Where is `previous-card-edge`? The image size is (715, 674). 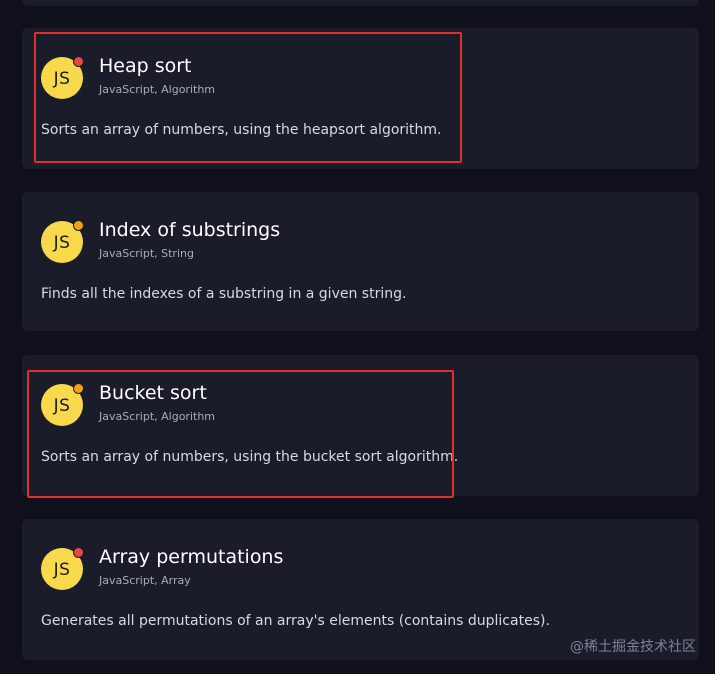 previous-card-edge is located at coordinates (360, 3).